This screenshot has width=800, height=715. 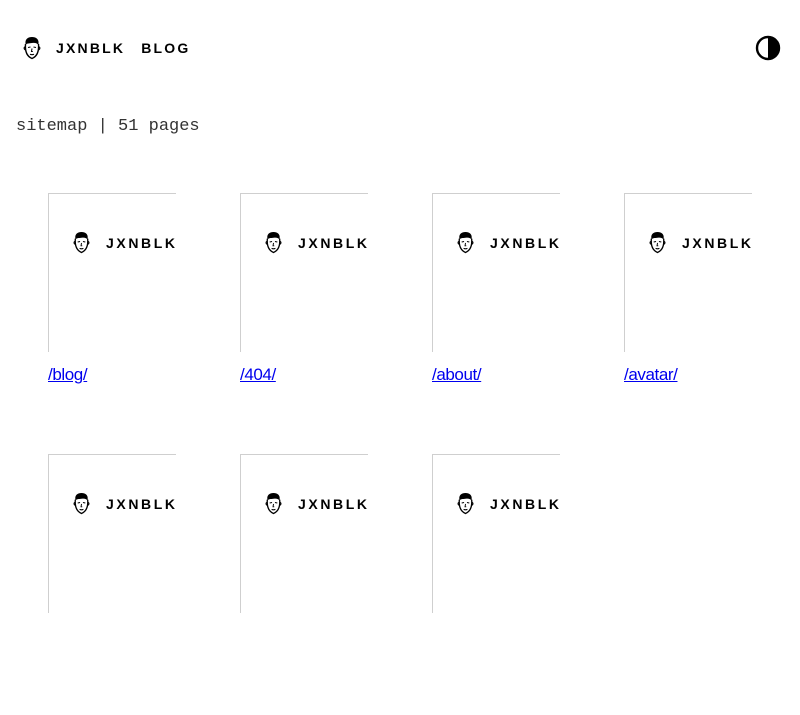 I want to click on page-link: /about/, so click(x=457, y=375).